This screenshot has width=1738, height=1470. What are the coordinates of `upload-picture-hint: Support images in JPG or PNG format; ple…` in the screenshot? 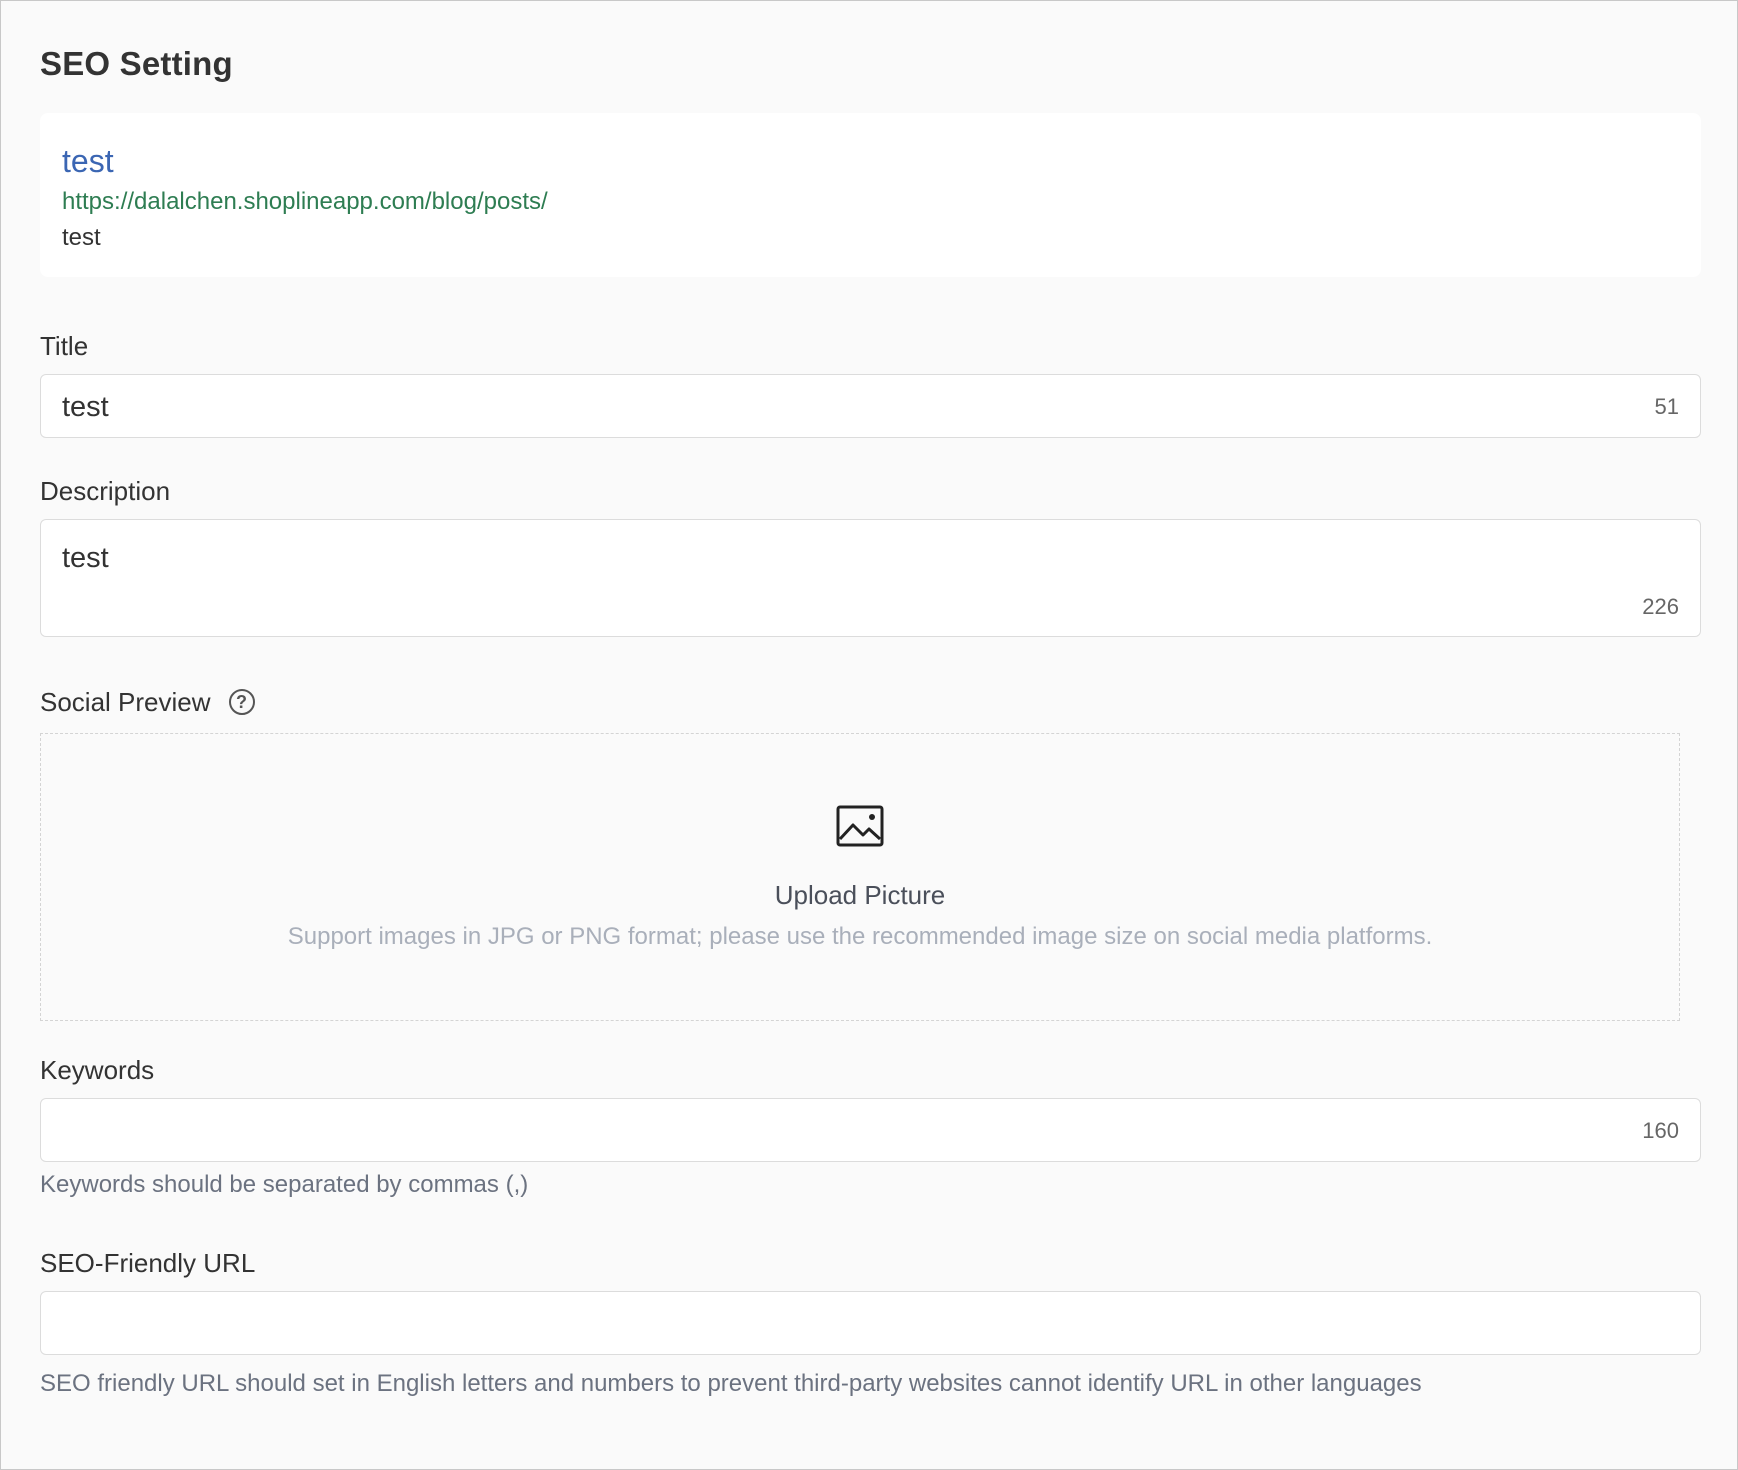 It's located at (860, 936).